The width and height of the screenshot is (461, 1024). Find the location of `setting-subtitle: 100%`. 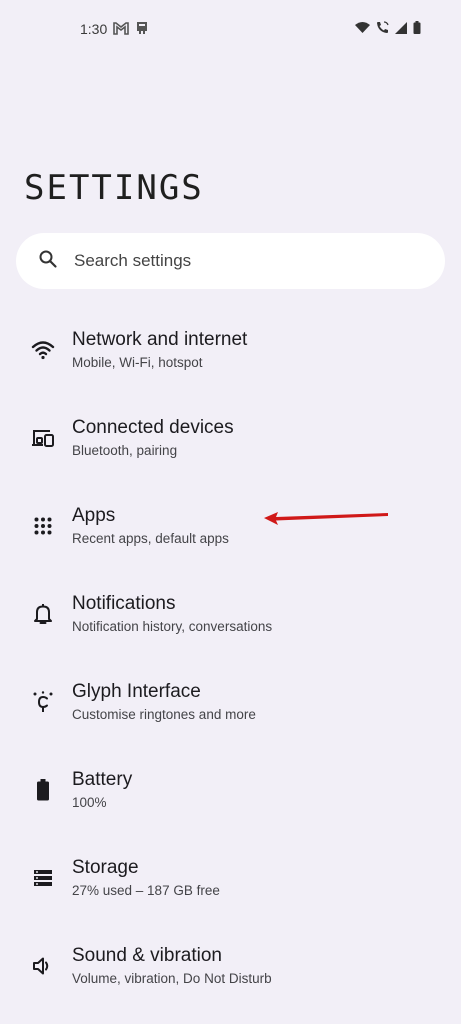

setting-subtitle: 100% is located at coordinates (89, 802).